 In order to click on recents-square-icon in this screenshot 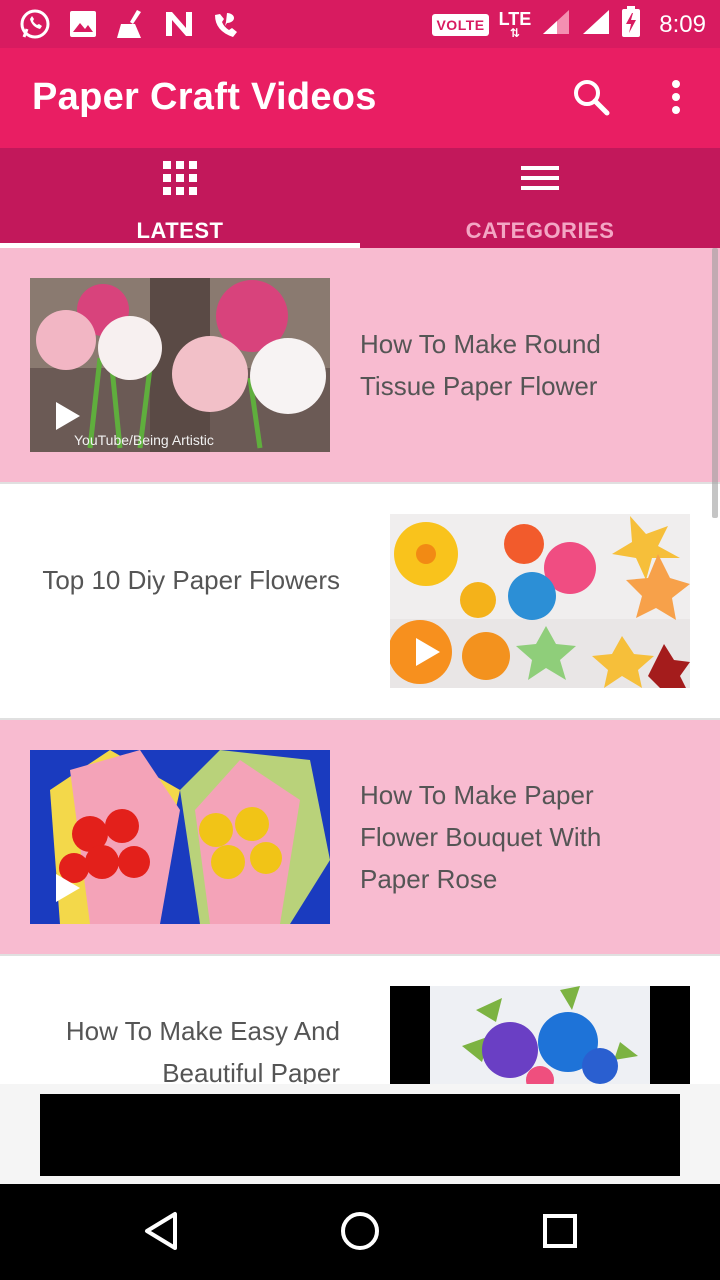, I will do `click(560, 1233)`.